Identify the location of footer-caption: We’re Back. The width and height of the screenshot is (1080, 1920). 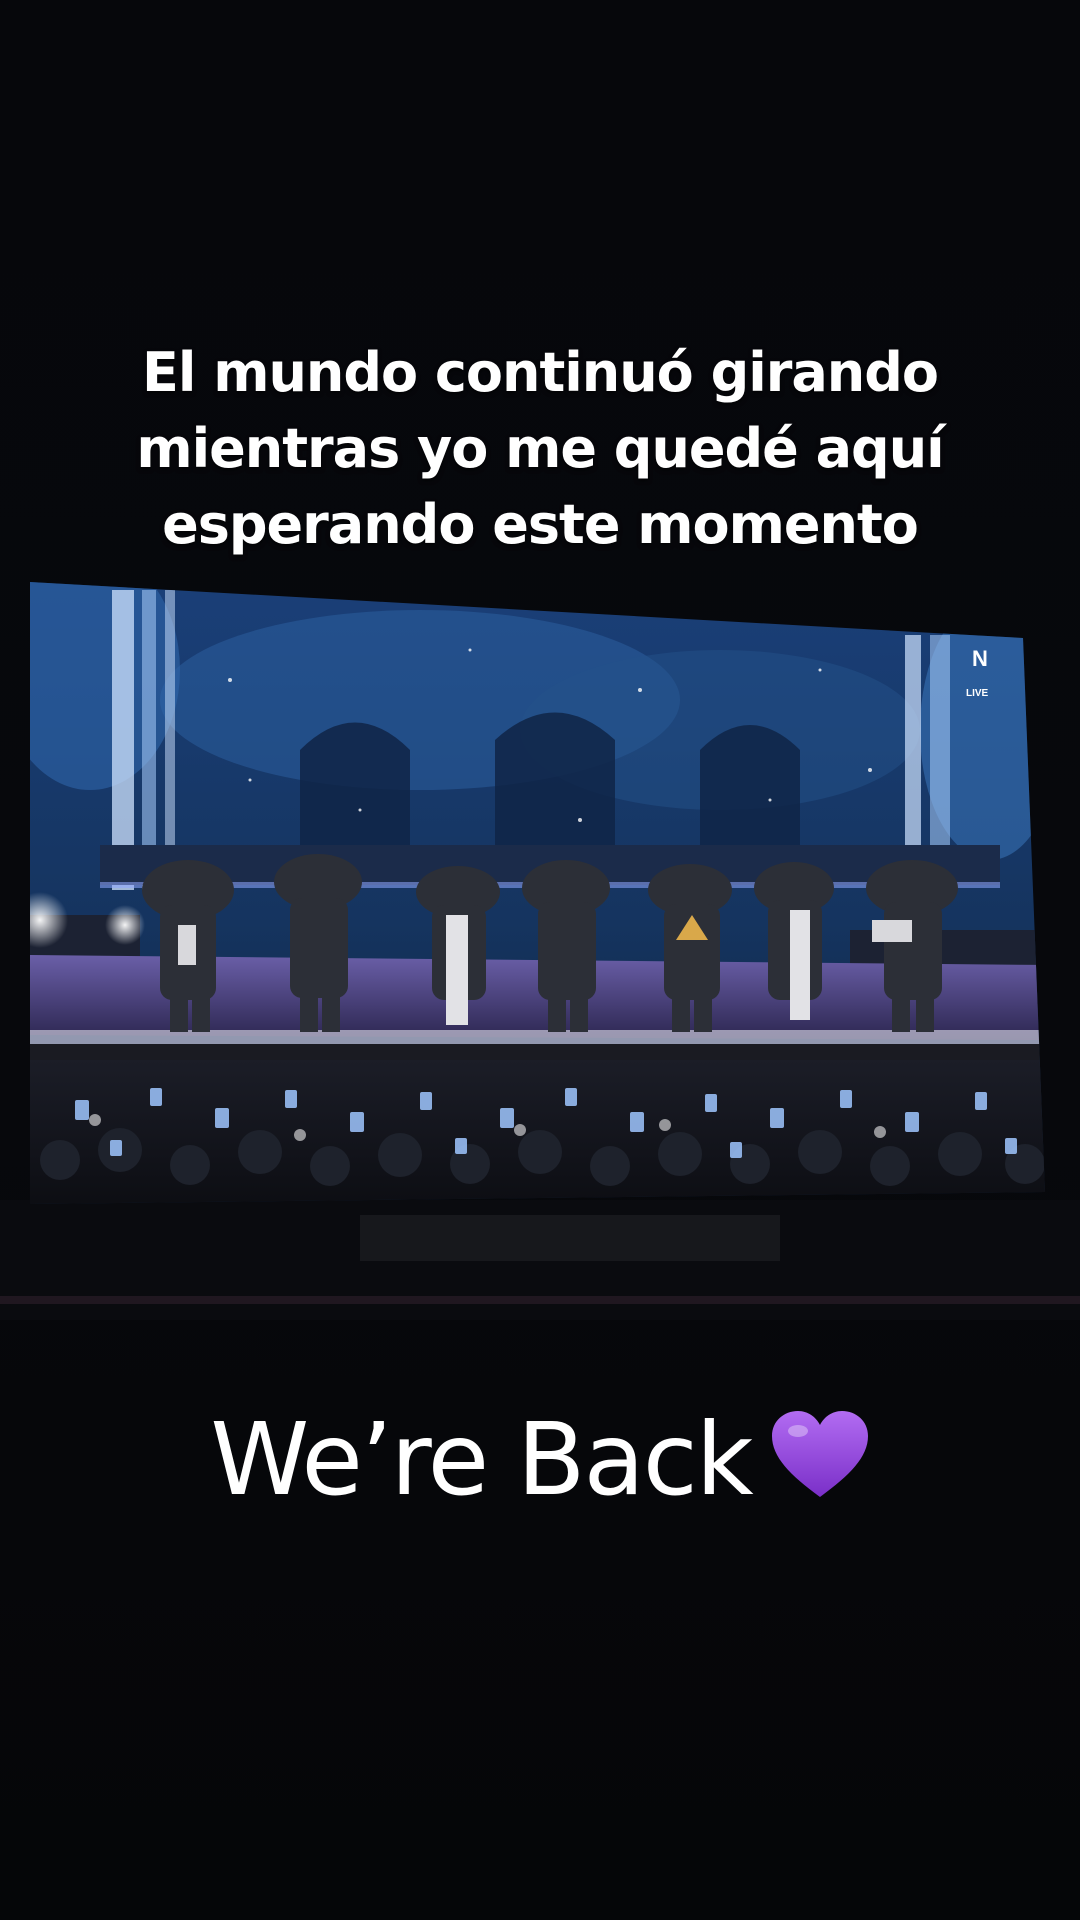
(540, 1463).